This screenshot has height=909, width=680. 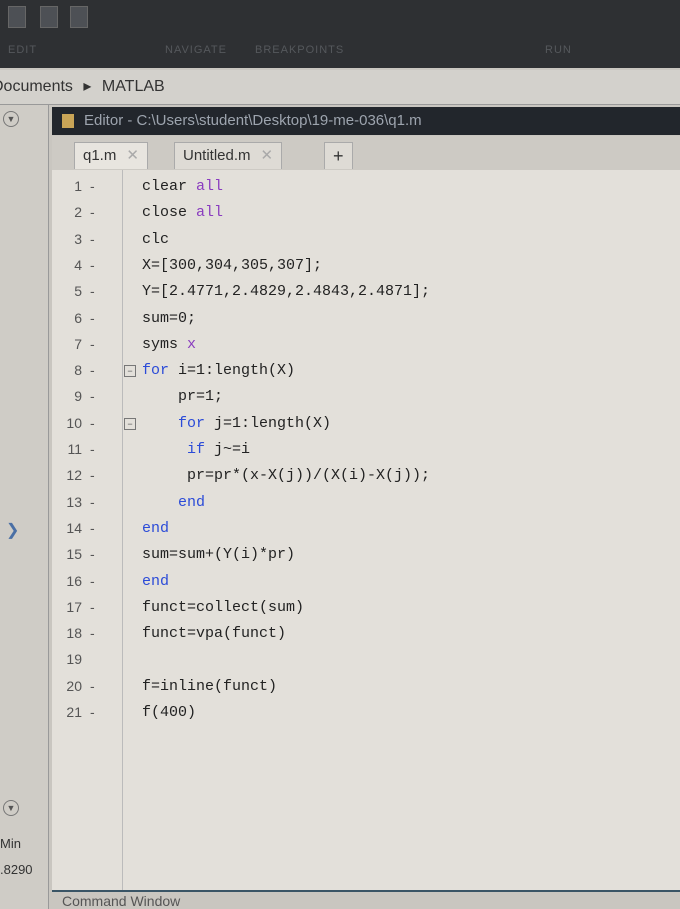 What do you see at coordinates (11, 119) in the screenshot?
I see `panel-menu-icon: ▼` at bounding box center [11, 119].